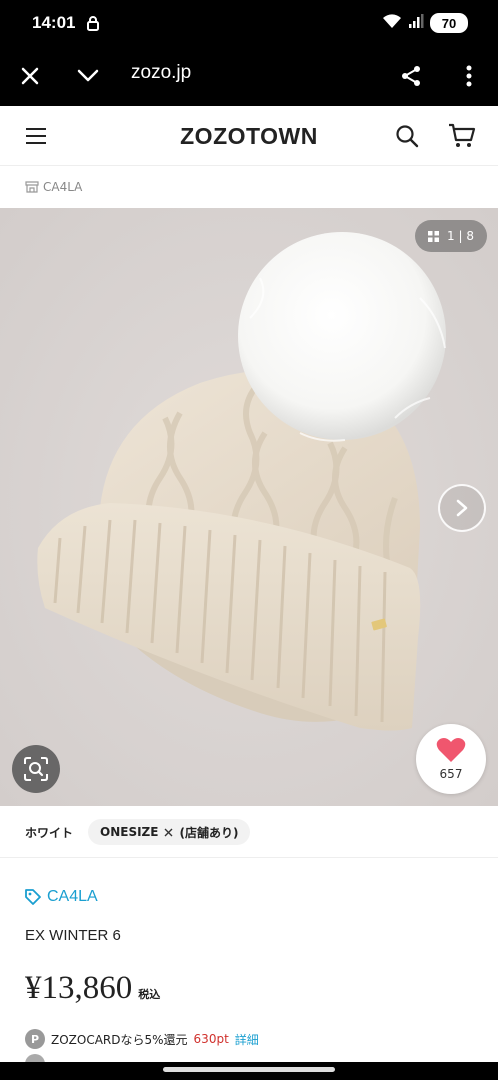 This screenshot has width=498, height=1080. Describe the element at coordinates (33, 897) in the screenshot. I see `tag-icon` at that location.